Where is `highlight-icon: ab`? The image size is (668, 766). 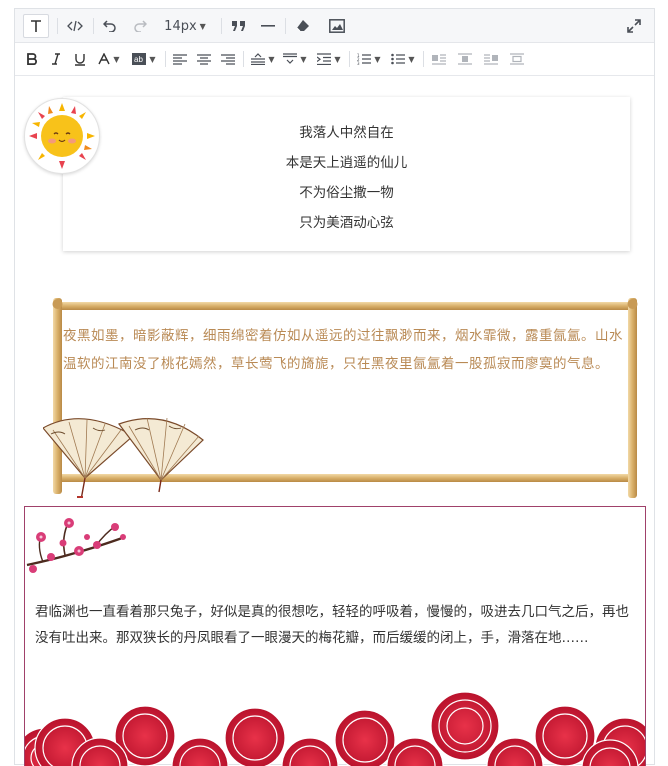
highlight-icon: ab is located at coordinates (139, 59).